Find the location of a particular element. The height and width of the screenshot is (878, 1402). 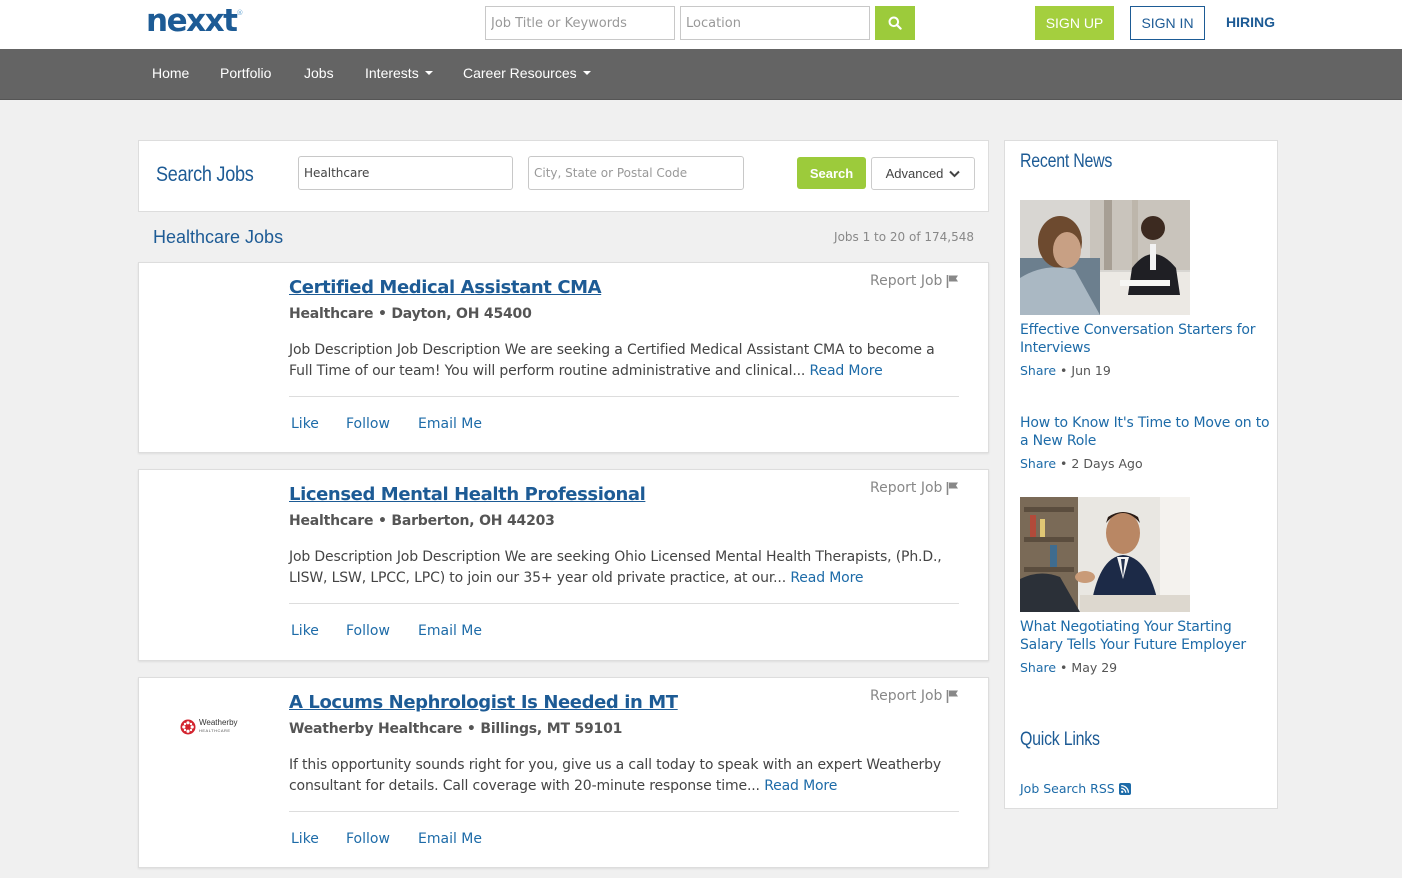

job-title-link: Licensed Mental Health Professional is located at coordinates (467, 494).